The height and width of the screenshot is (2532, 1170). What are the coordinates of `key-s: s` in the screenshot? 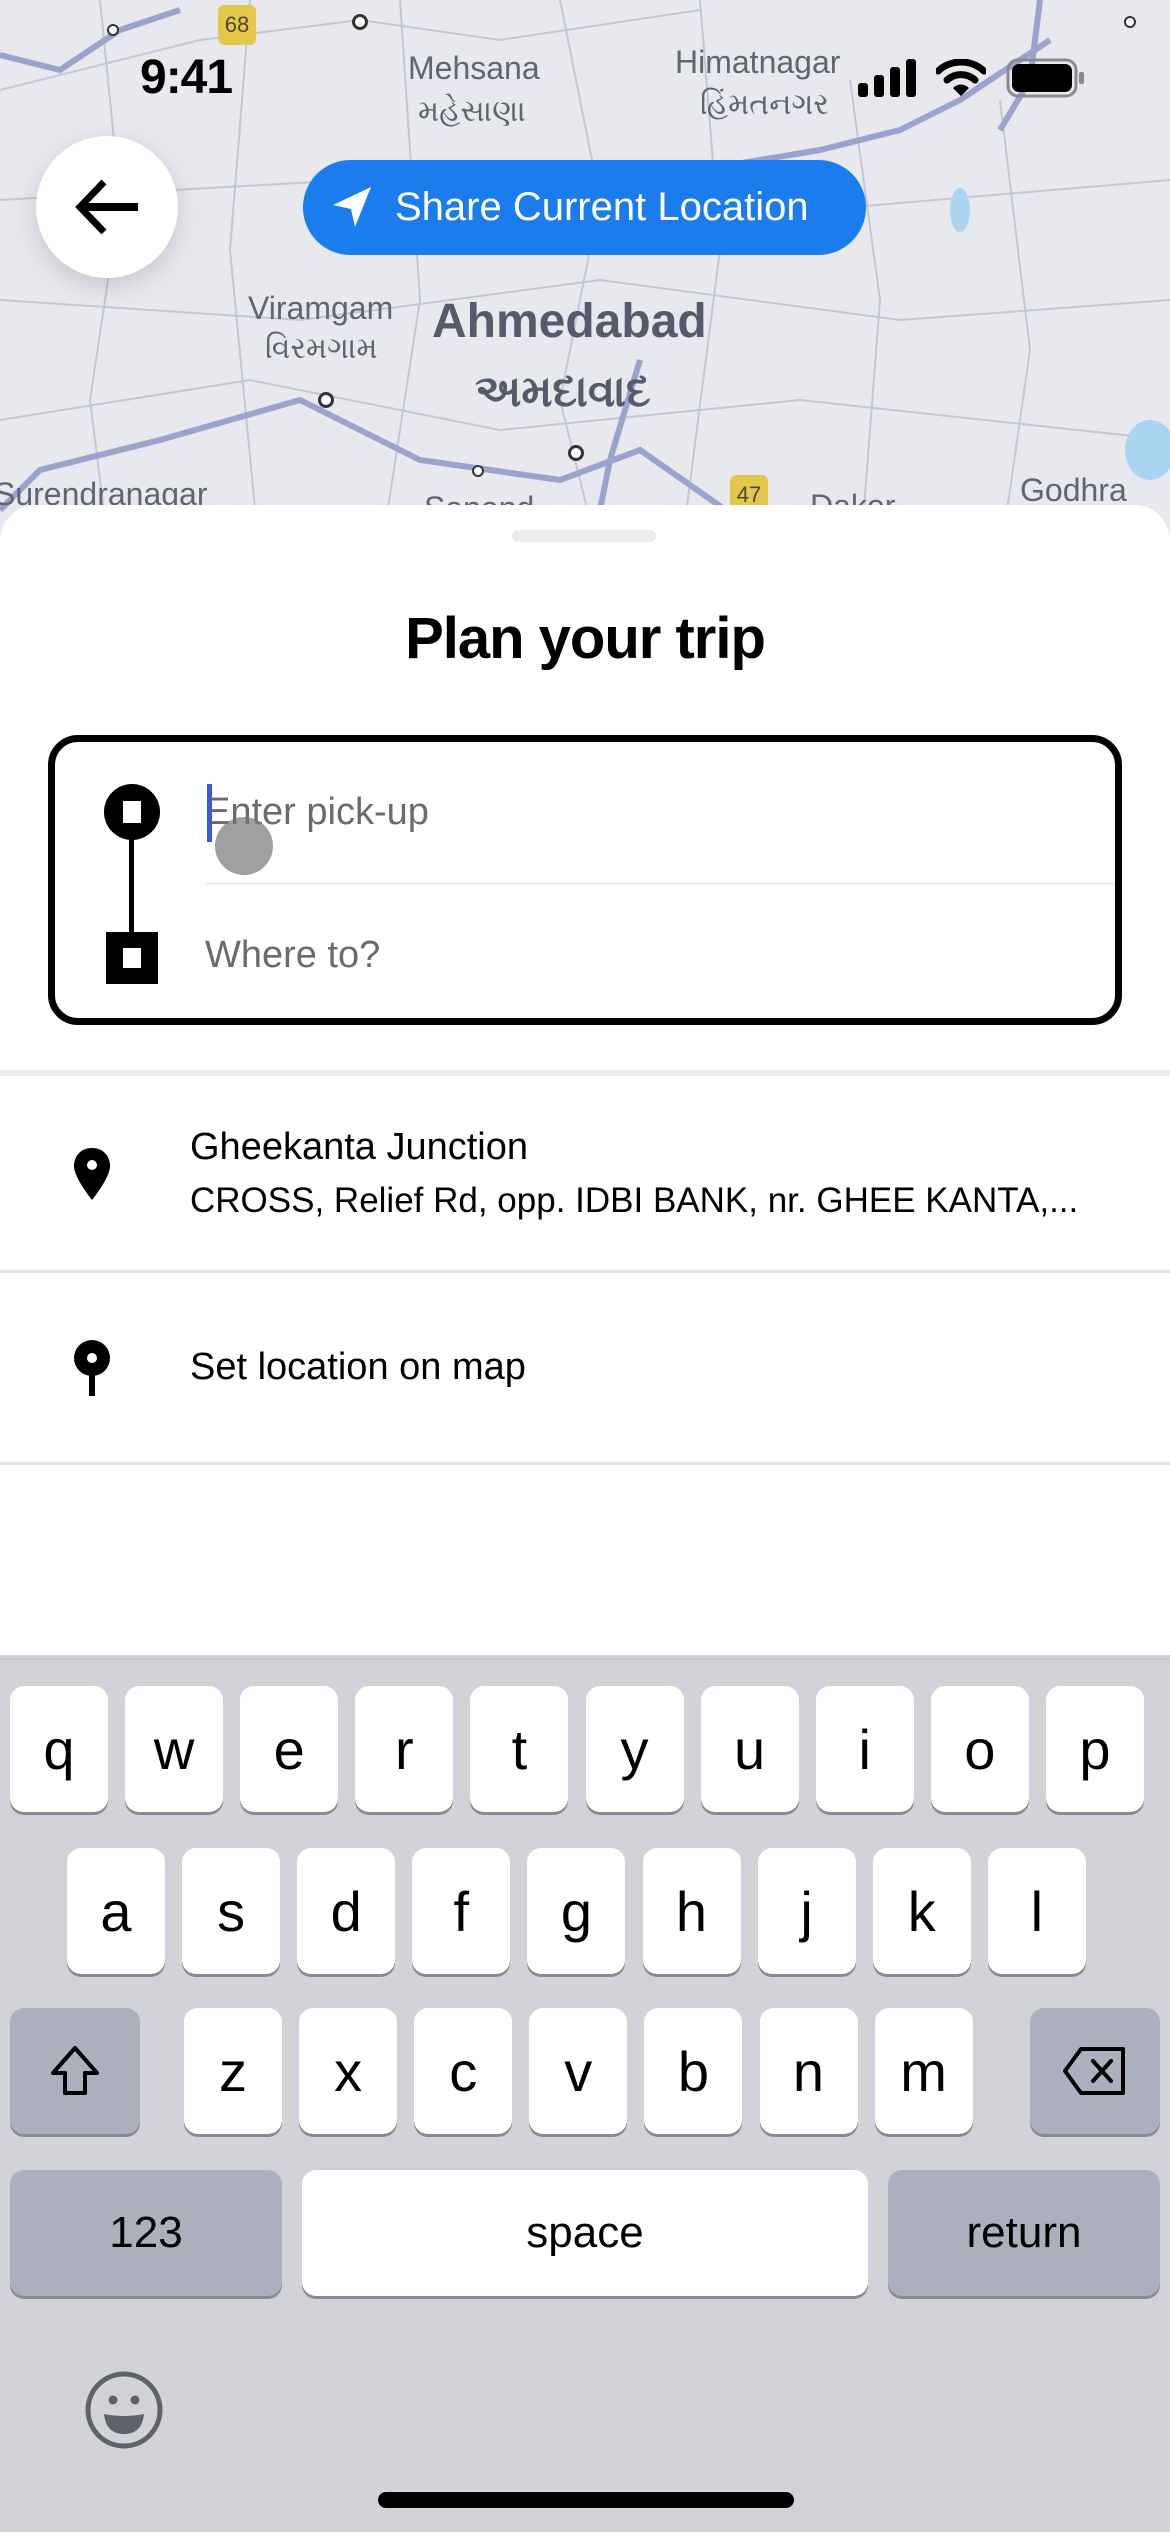 It's located at (231, 1911).